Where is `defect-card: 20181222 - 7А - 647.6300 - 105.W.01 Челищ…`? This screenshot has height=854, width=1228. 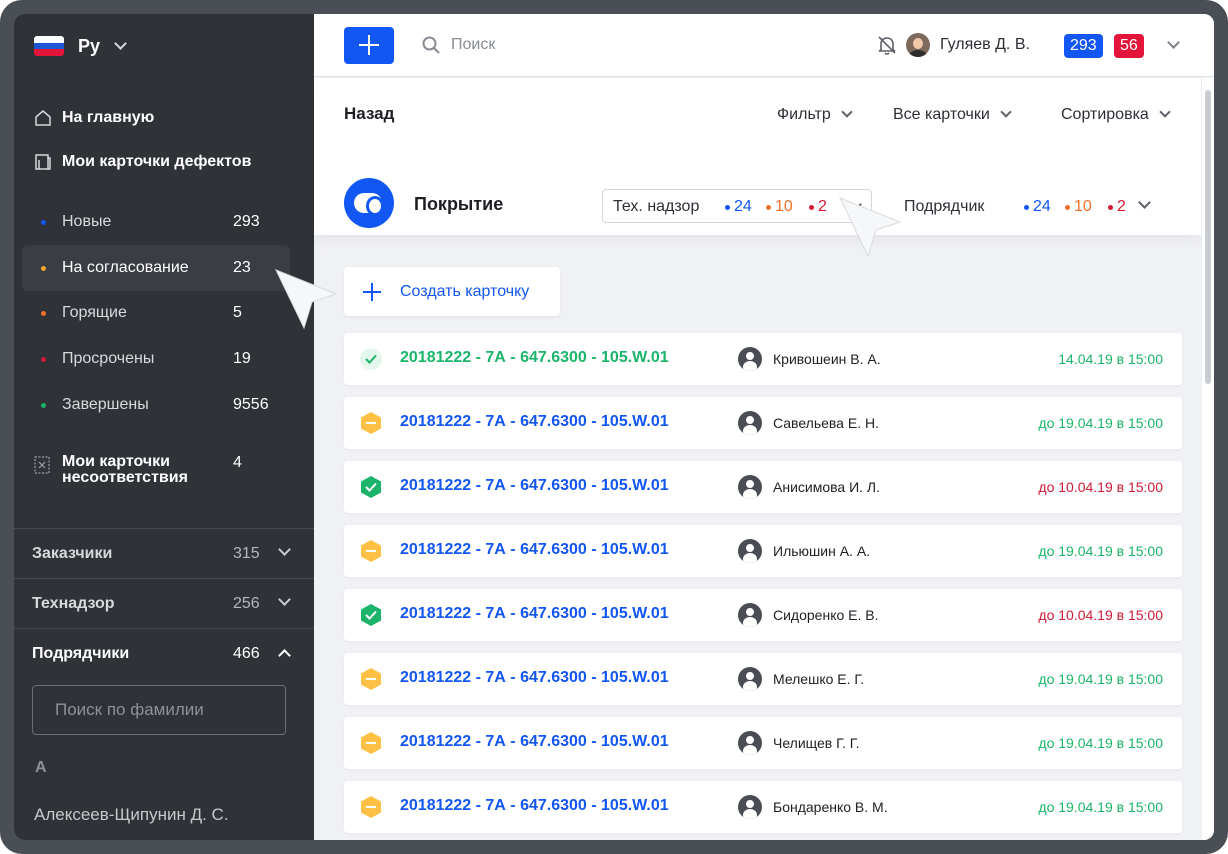
defect-card: 20181222 - 7А - 647.6300 - 105.W.01 Челищ… is located at coordinates (763, 743).